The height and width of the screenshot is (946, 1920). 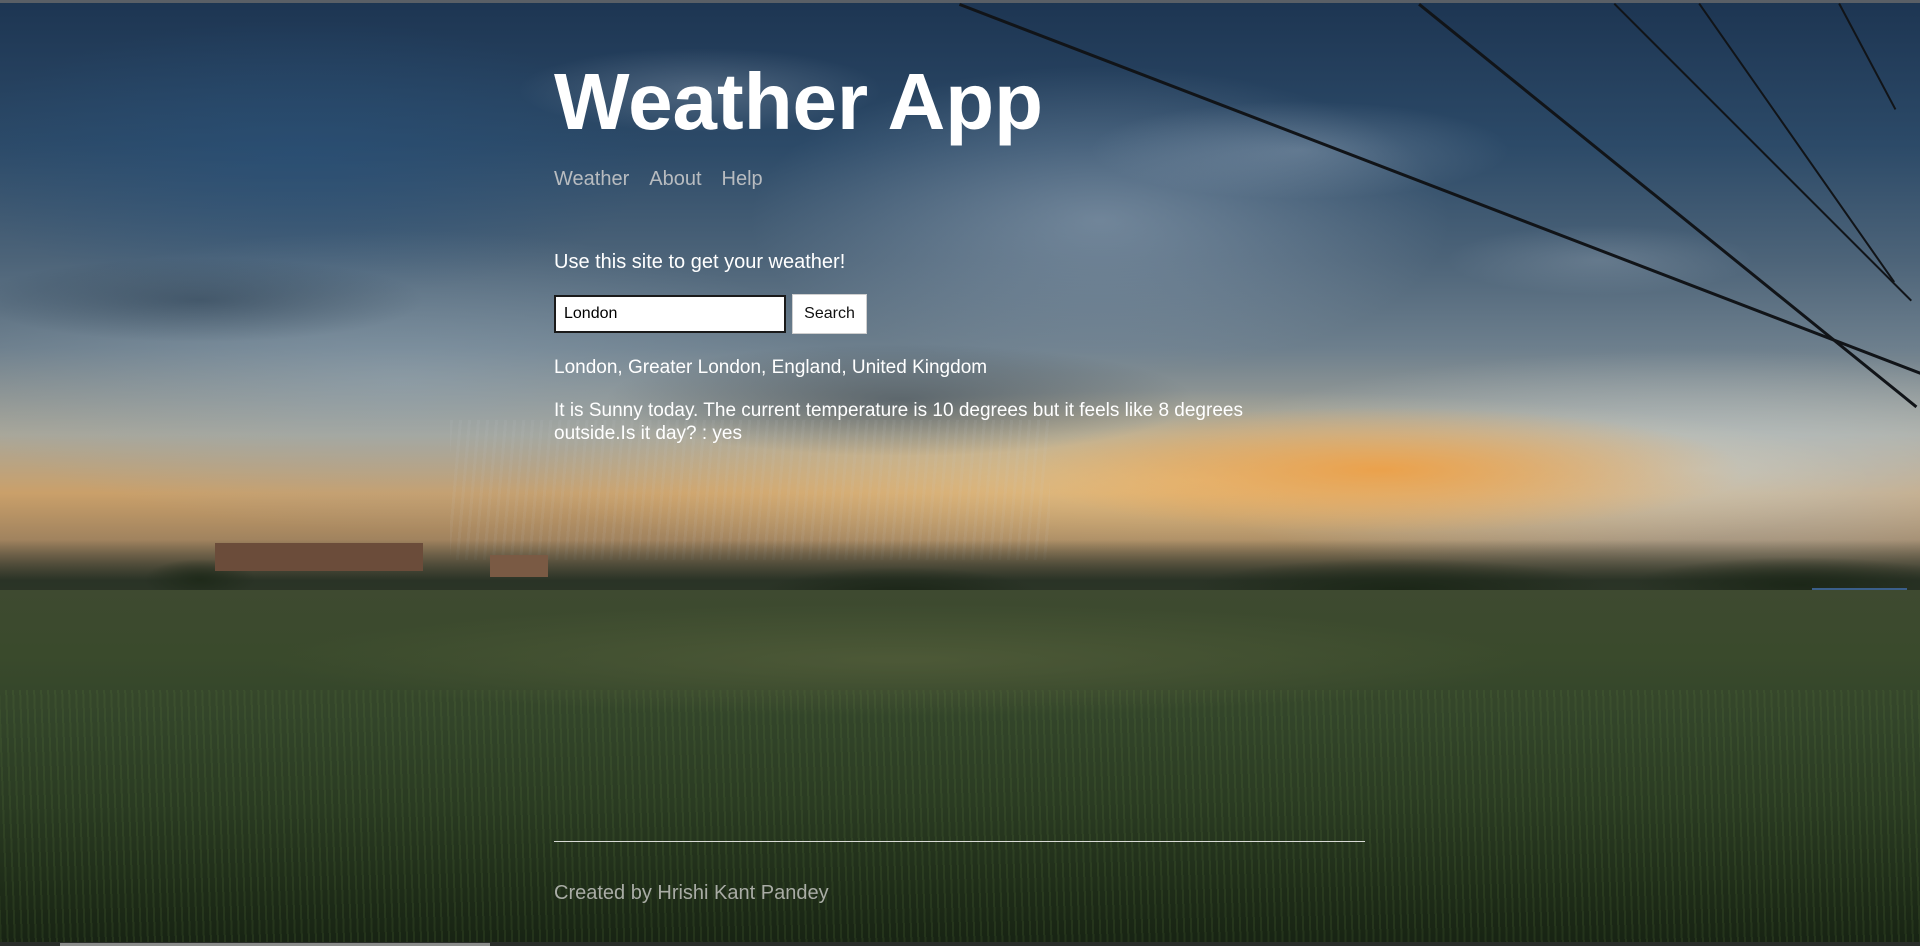 I want to click on location-search-input, so click(x=670, y=314).